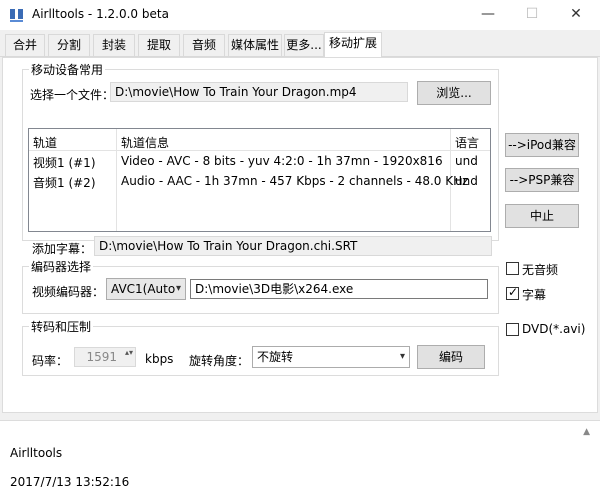  I want to click on header-language: 语言, so click(467, 143).